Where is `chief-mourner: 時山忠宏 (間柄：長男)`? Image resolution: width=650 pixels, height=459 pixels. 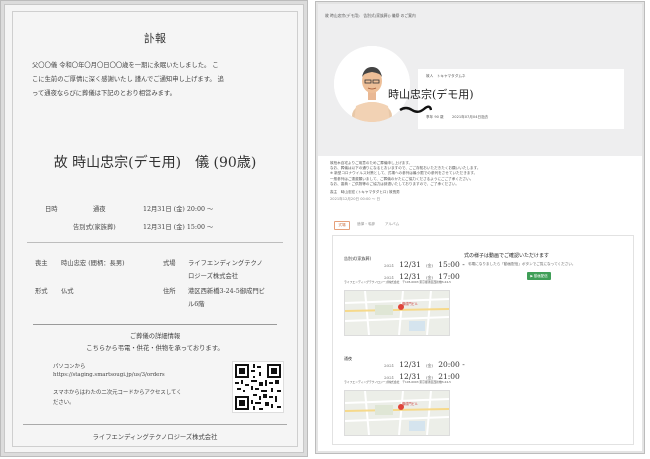 chief-mourner: 時山忠宏 (間柄：長男) is located at coordinates (93, 263).